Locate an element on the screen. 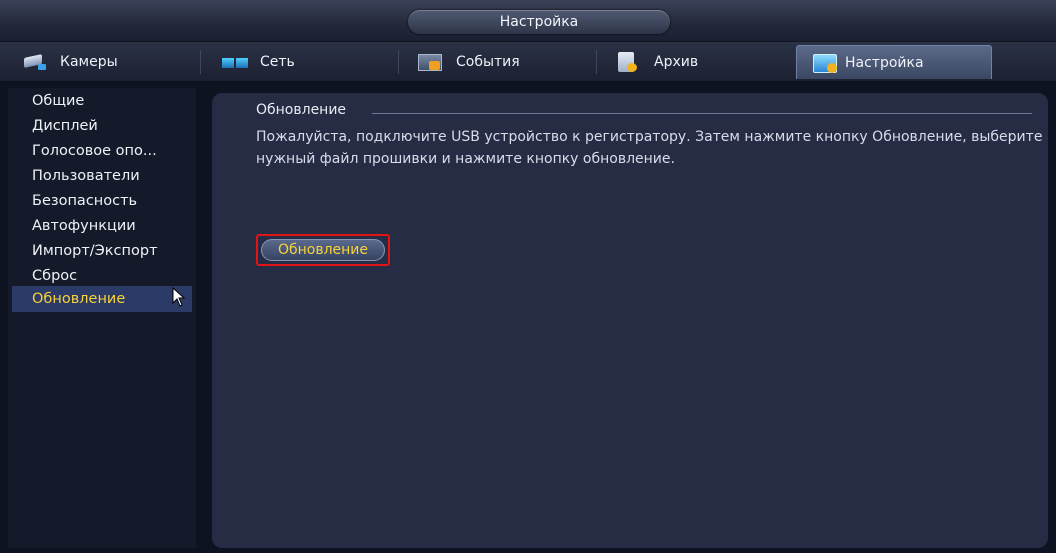 This screenshot has height=553, width=1056. sidebar-item-general: Общие is located at coordinates (102, 101).